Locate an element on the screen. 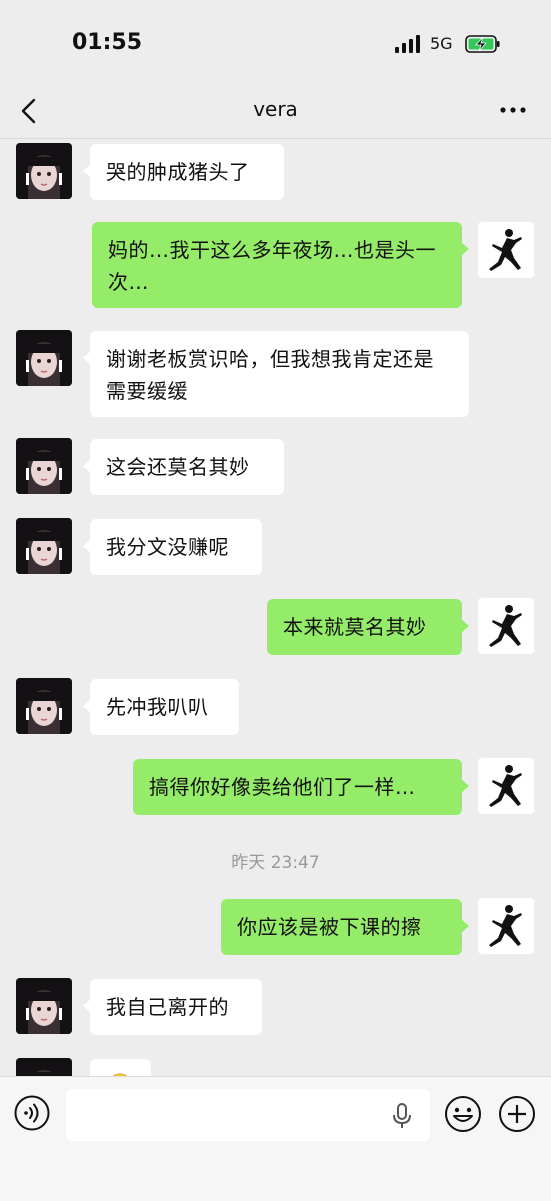 Image resolution: width=551 pixels, height=1201 pixels. mic-icon is located at coordinates (402, 1116).